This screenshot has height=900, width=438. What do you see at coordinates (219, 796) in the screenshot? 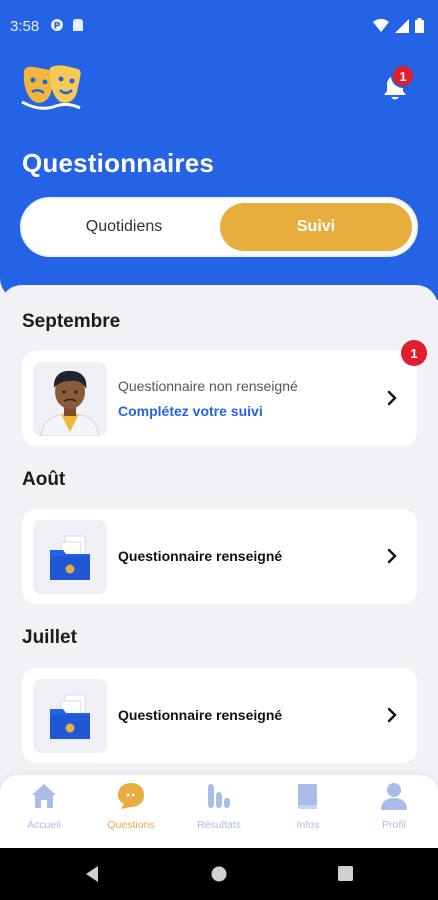
I see `bar-chart-icon` at bounding box center [219, 796].